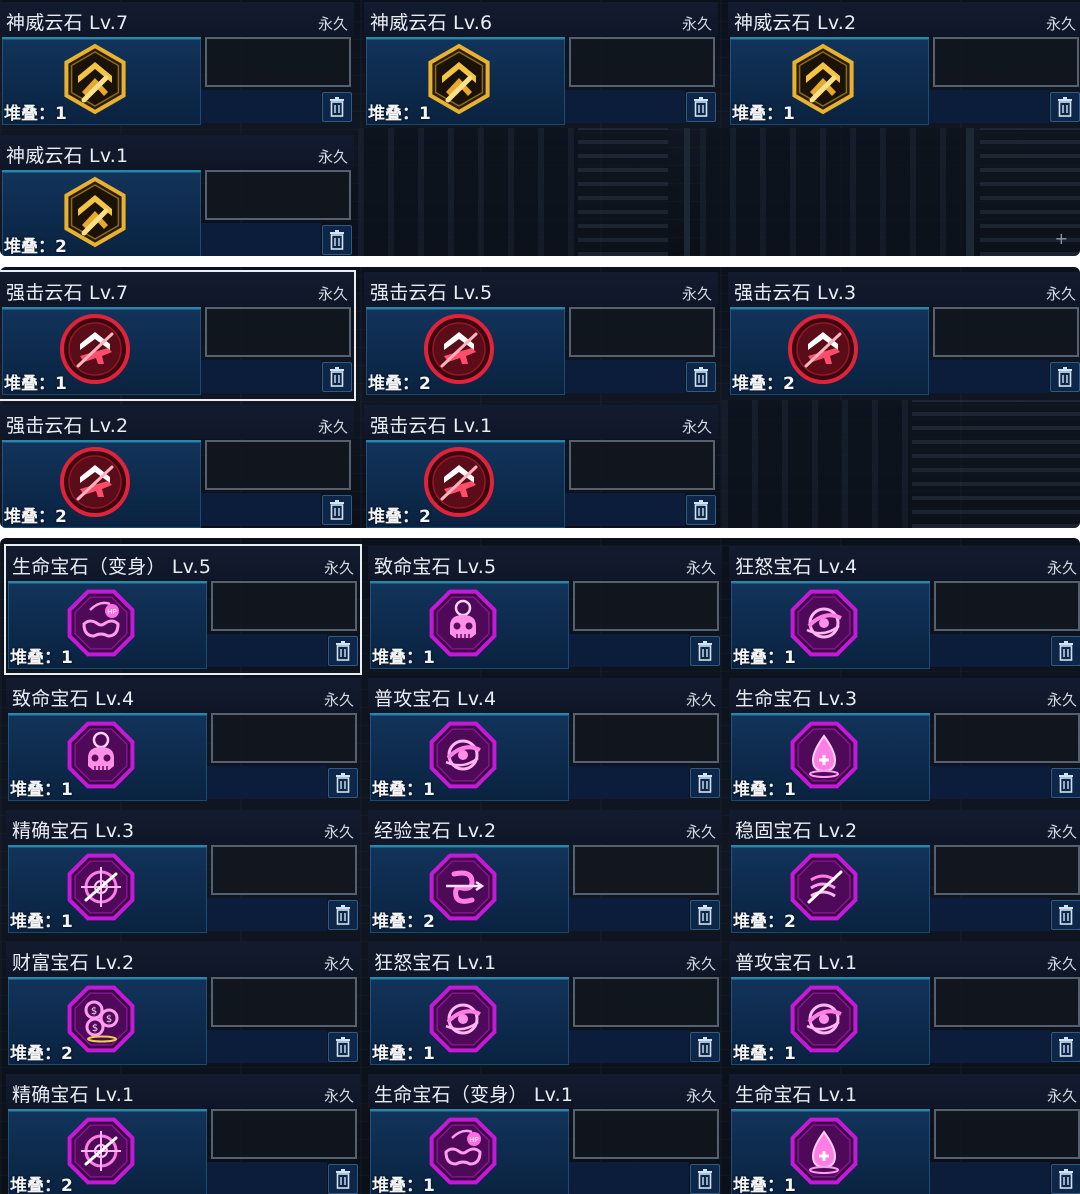 This screenshot has height=1194, width=1080. What do you see at coordinates (904, 873) in the screenshot?
I see `item-card: 稳固宝石 Lv.2 永久 堆叠：2` at bounding box center [904, 873].